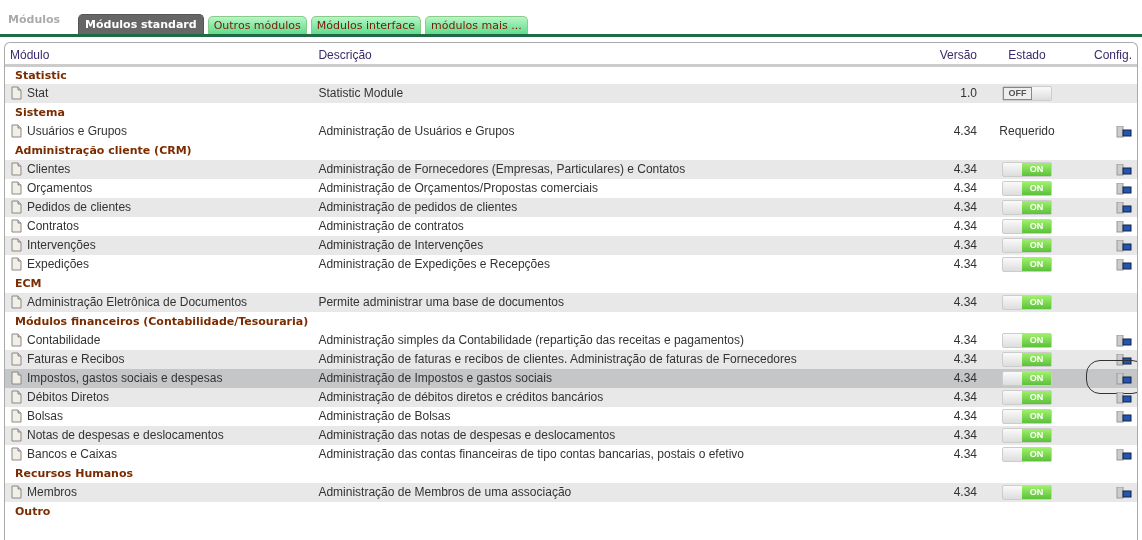 This screenshot has height=540, width=1142. I want to click on module-name: Faturas e Recibos, so click(76, 359).